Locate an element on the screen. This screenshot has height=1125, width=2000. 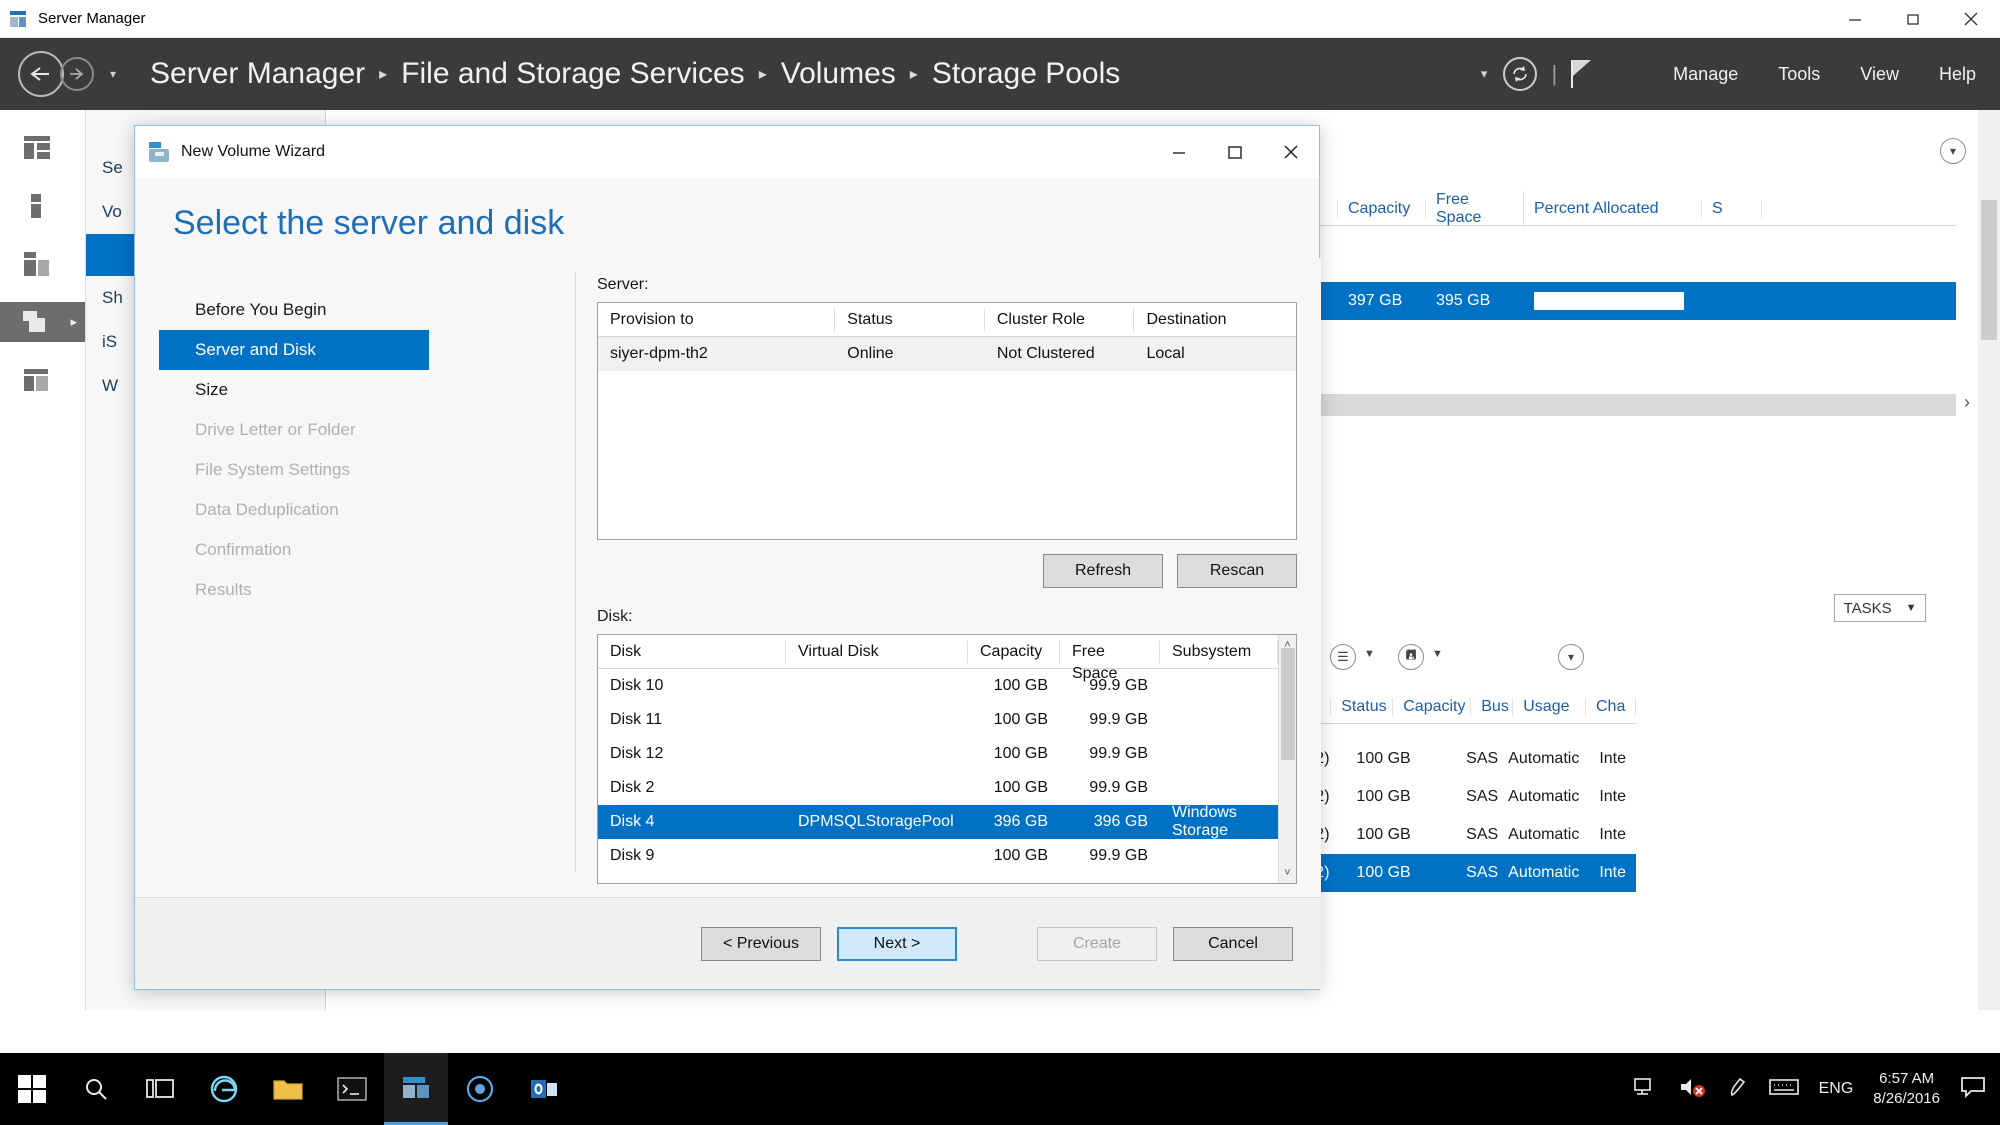
table-row: Disk 10 100 GB 99.9 GB is located at coordinates (938, 686).